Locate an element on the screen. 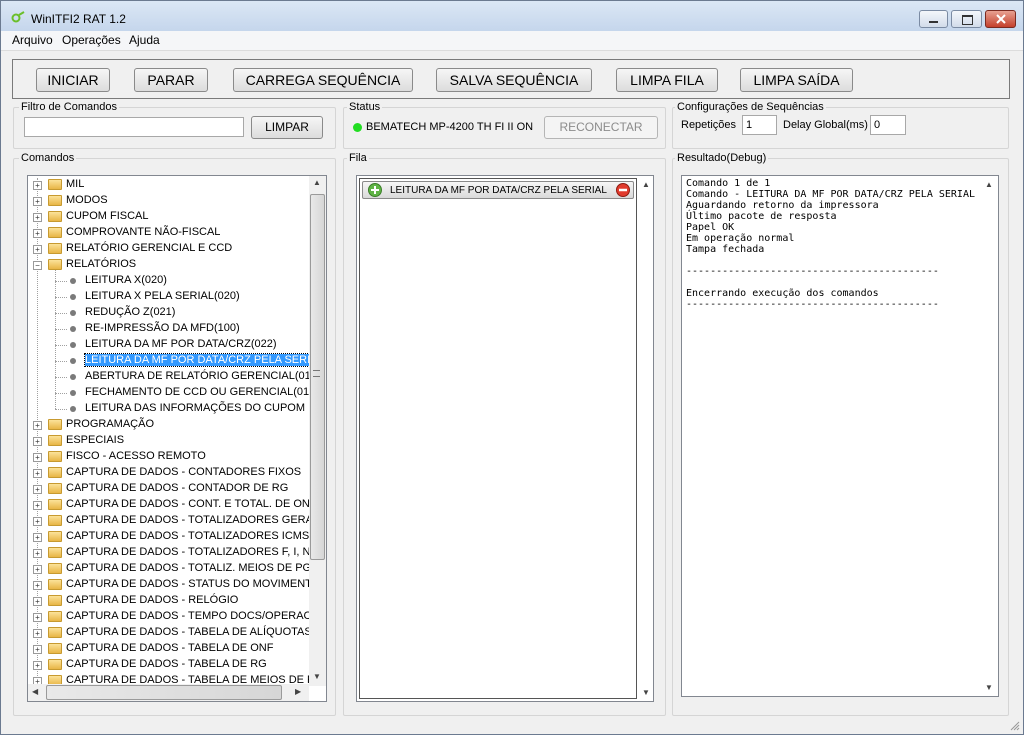 This screenshot has width=1024, height=735. tree-folder-node: + FISCO - ACESSO REMOTO is located at coordinates (169, 457).